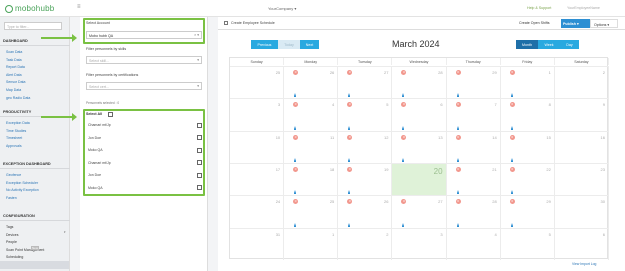  Describe the element at coordinates (575, 23) in the screenshot. I see `publish-button: Publish ▾` at that location.